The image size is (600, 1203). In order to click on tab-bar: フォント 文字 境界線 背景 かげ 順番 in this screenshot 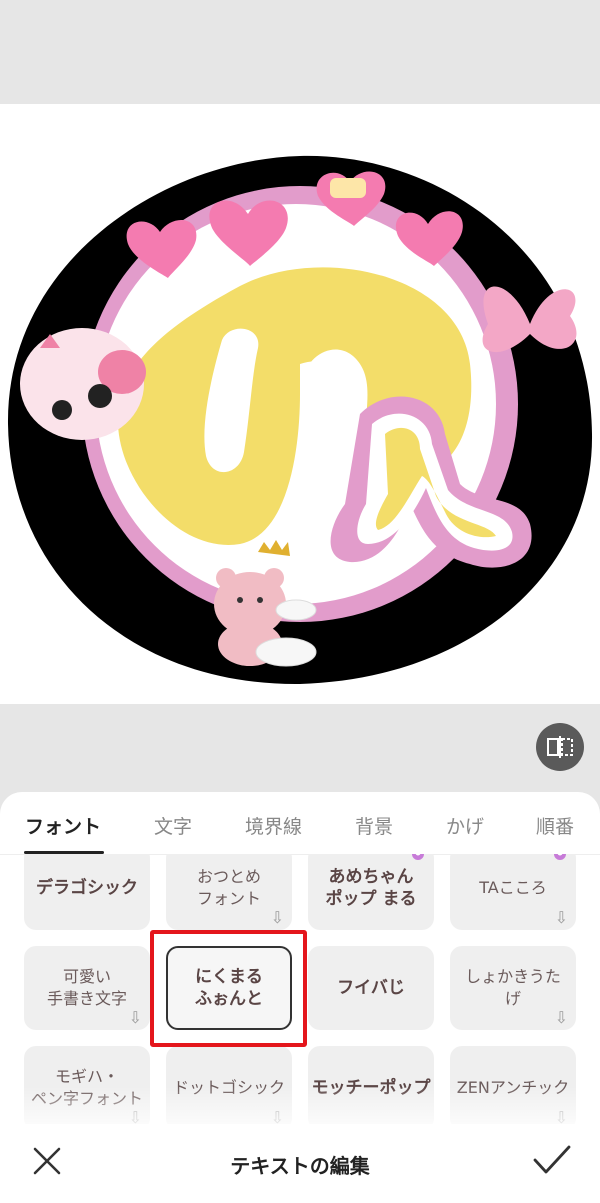, I will do `click(300, 823)`.